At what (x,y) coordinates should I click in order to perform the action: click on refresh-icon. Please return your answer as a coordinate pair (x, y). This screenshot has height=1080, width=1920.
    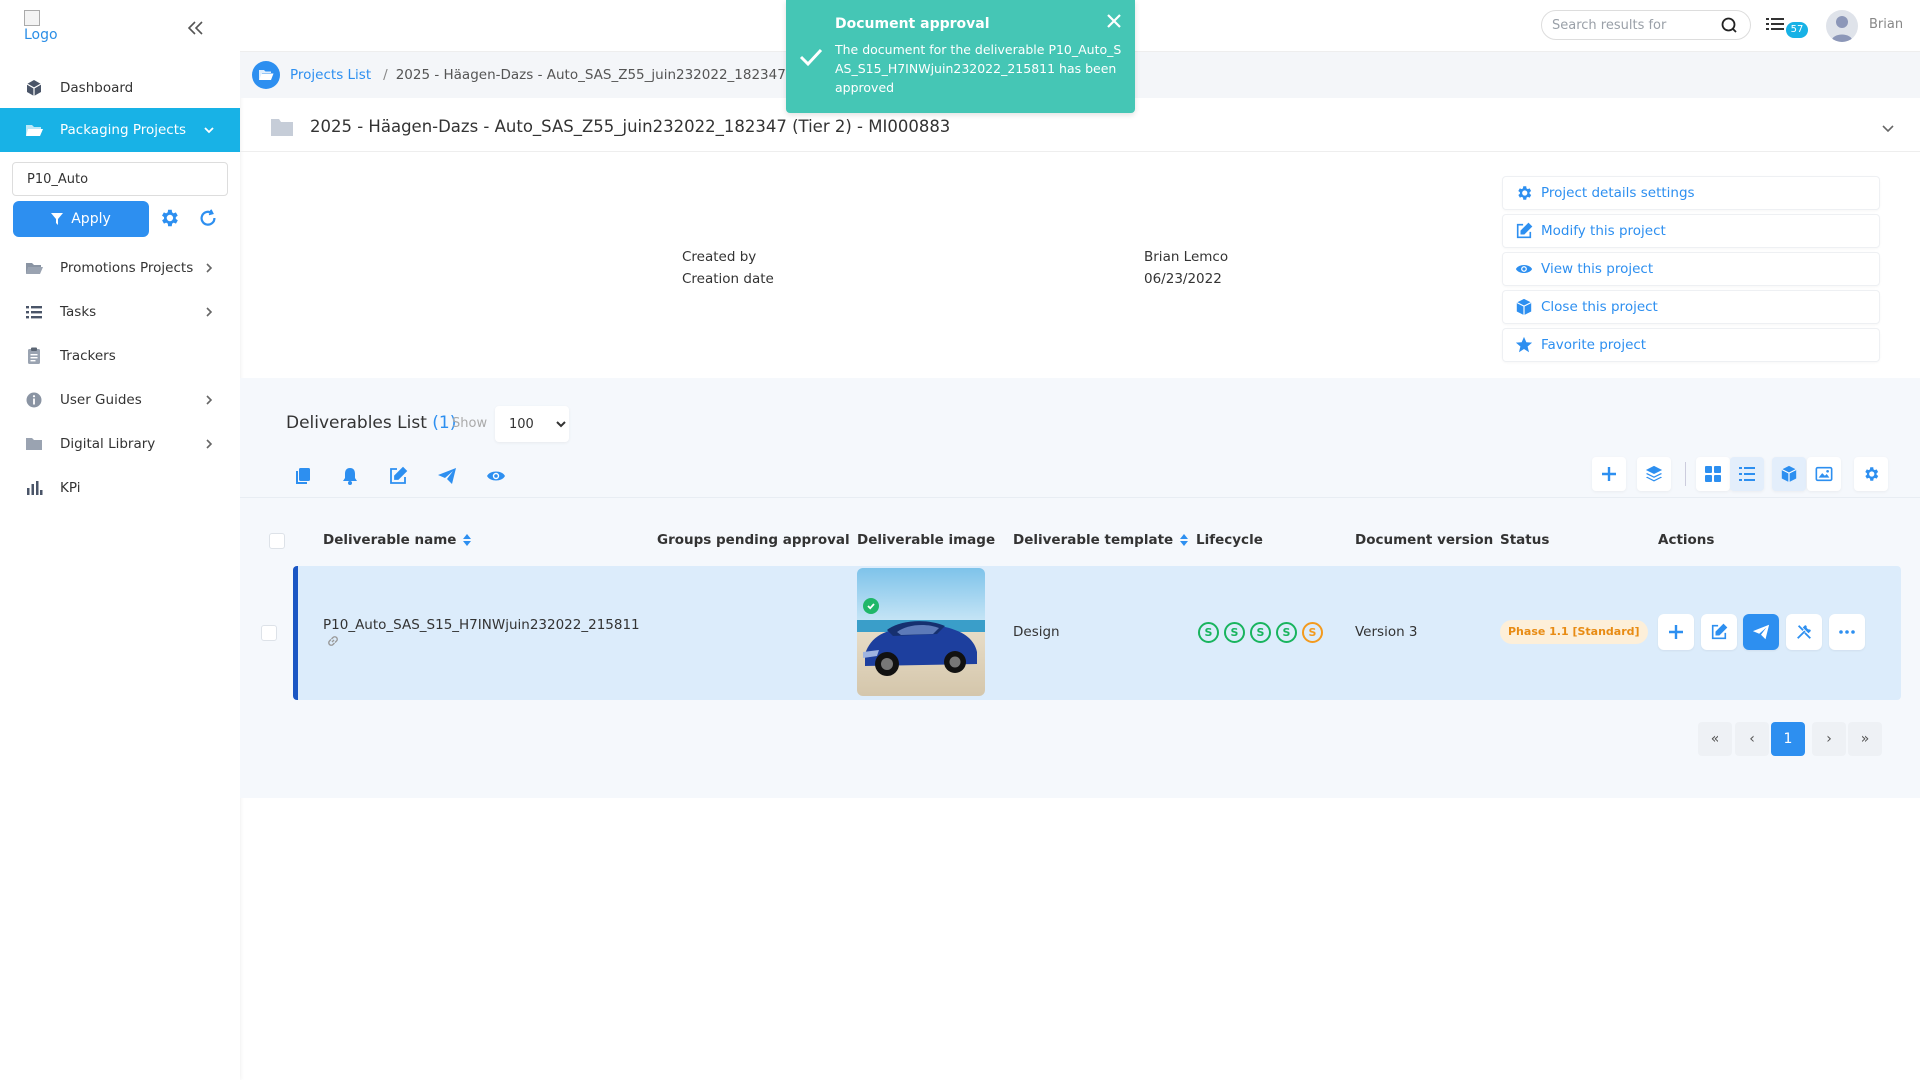
    Looking at the image, I should click on (209, 219).